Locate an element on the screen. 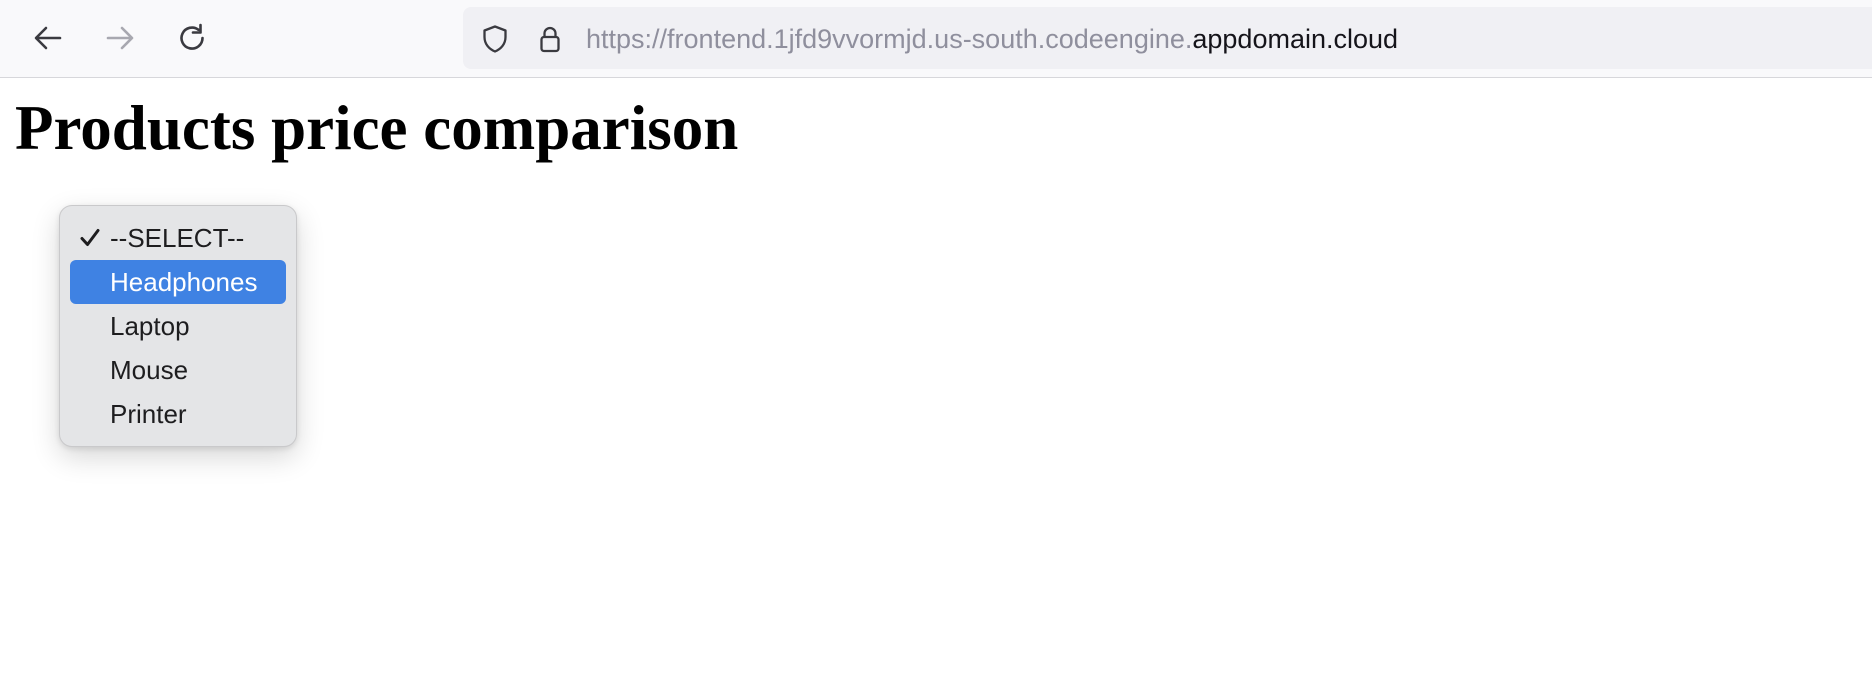  select-option-laptop: Laptop is located at coordinates (178, 326).